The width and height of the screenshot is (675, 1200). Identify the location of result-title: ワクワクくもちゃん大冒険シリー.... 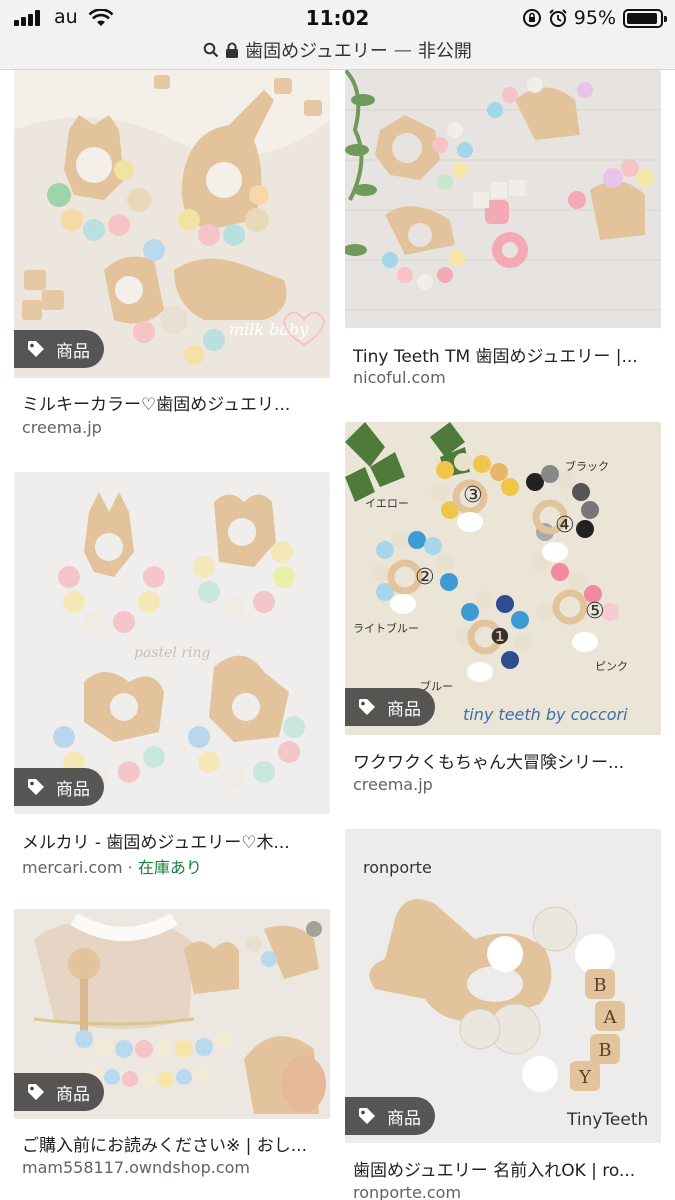
(503, 760).